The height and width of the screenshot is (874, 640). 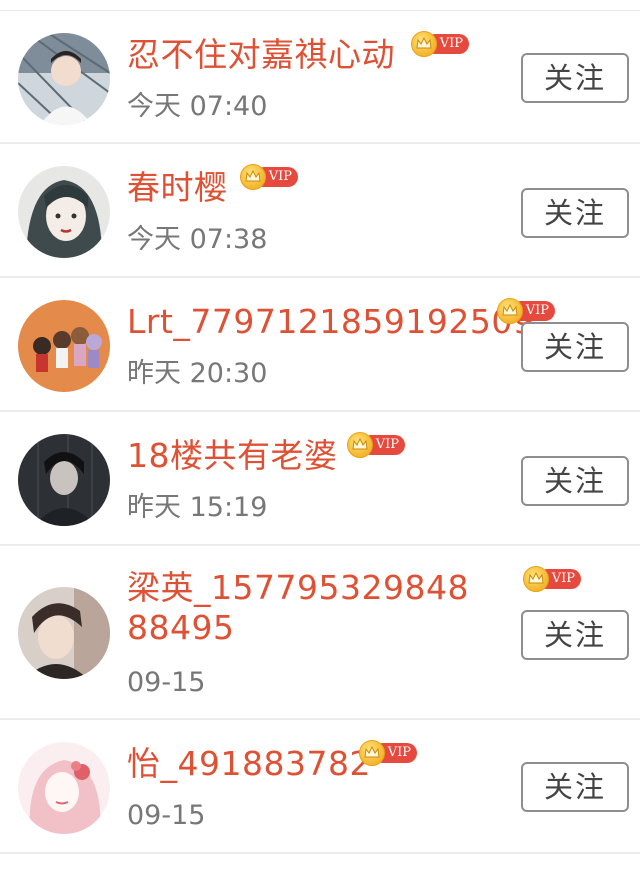 What do you see at coordinates (197, 507) in the screenshot?
I see `timestamp: 昨天 15:19` at bounding box center [197, 507].